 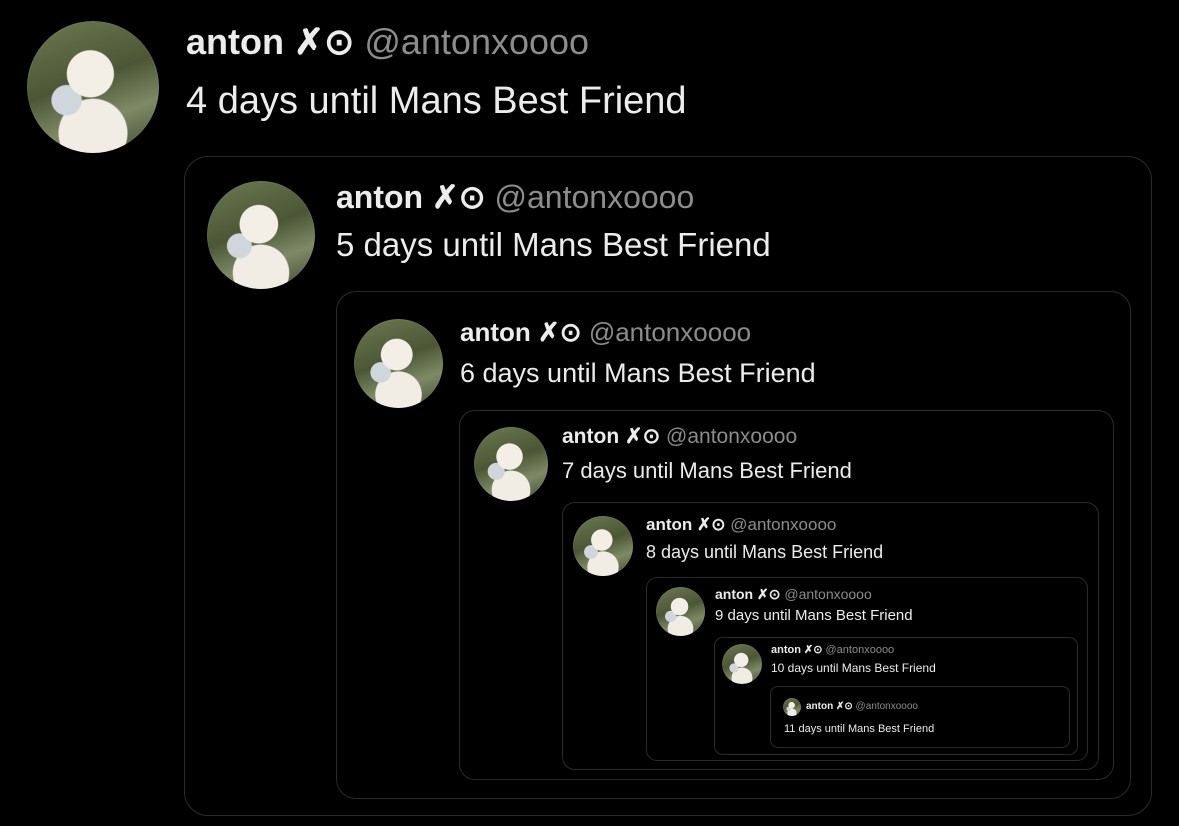 What do you see at coordinates (707, 470) in the screenshot?
I see `tweet-text: 7 days until Mans Best Friend` at bounding box center [707, 470].